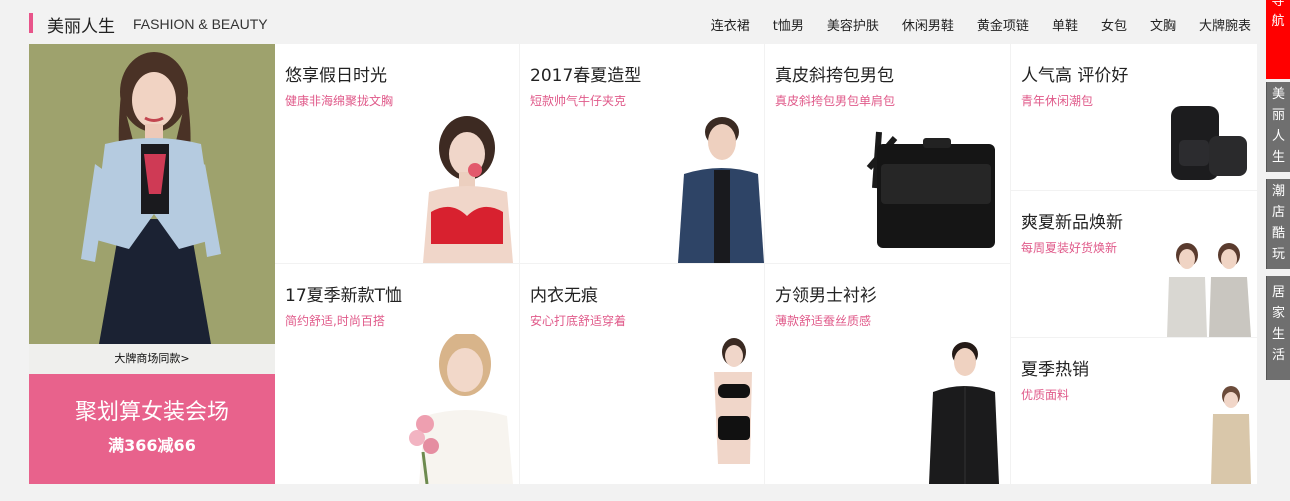 The width and height of the screenshot is (1290, 501). What do you see at coordinates (31, 23) in the screenshot?
I see `header-accent-bar` at bounding box center [31, 23].